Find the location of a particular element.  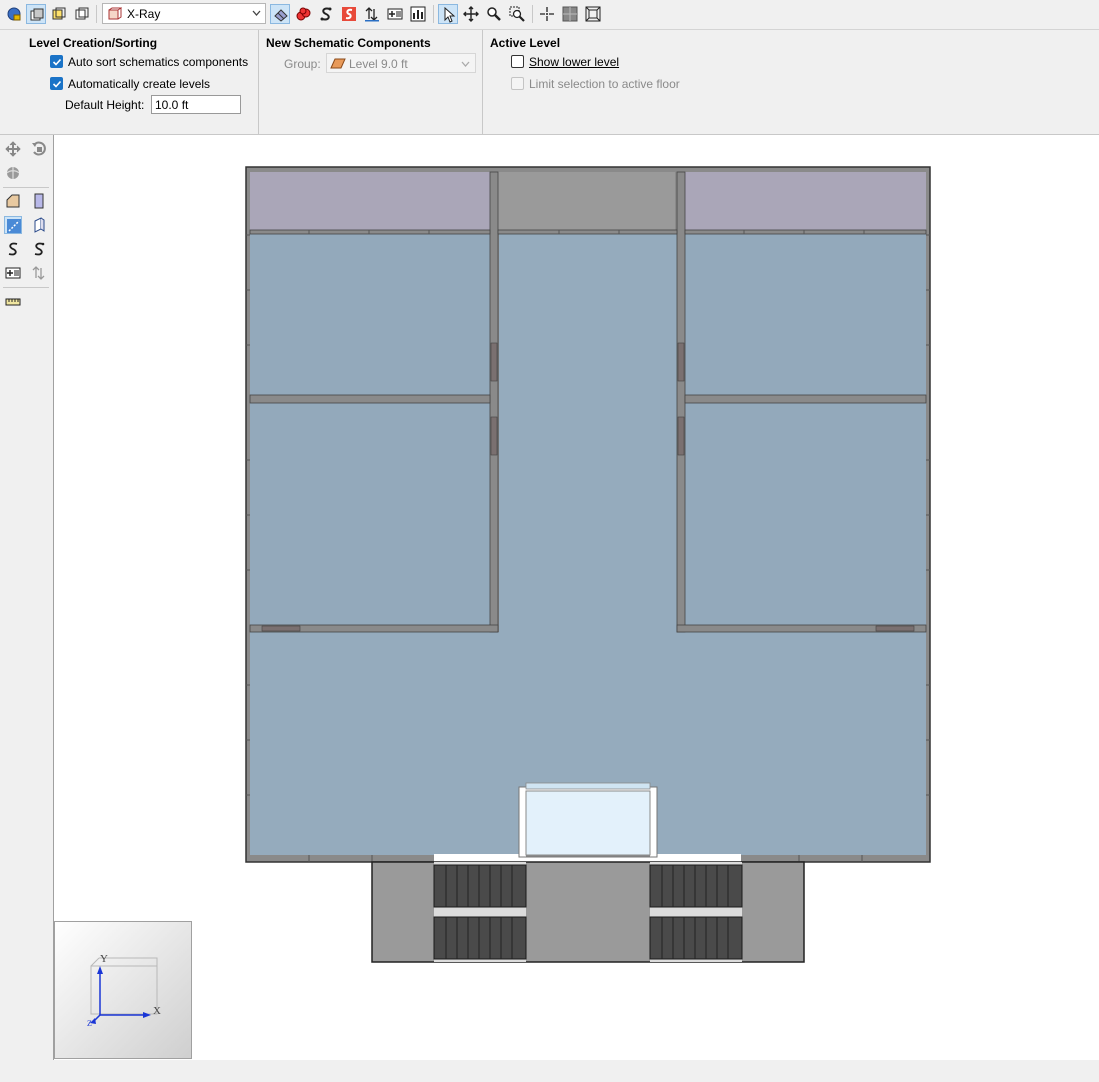

x-axis-label: X is located at coordinates (157, 1011).